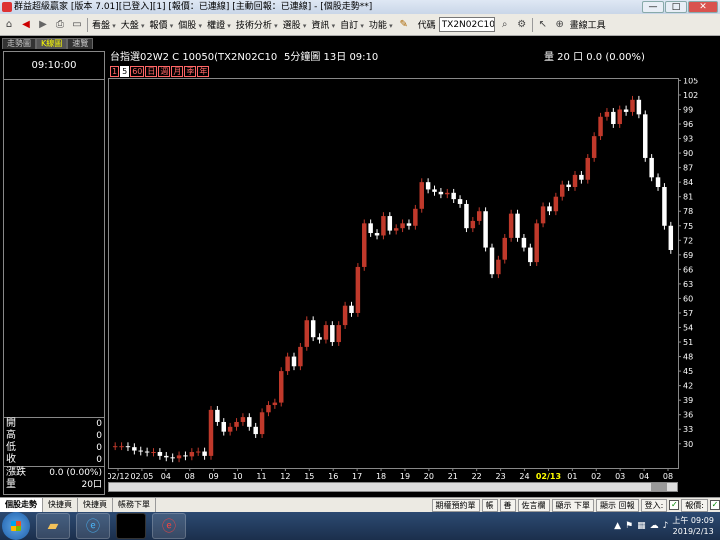 This screenshot has width=720, height=540. Describe the element at coordinates (16, 526) in the screenshot. I see `start-button` at that location.